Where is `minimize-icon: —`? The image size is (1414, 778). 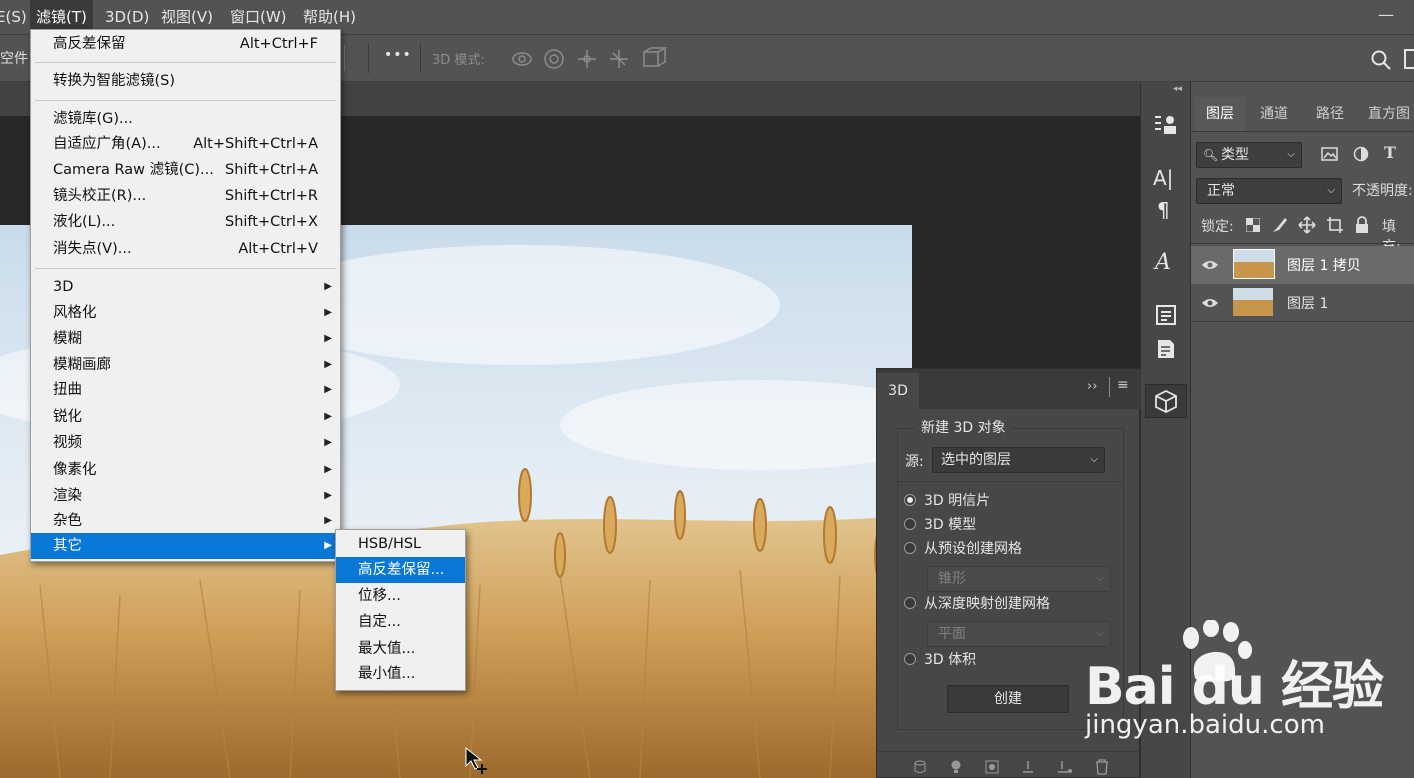 minimize-icon: — is located at coordinates (1386, 15).